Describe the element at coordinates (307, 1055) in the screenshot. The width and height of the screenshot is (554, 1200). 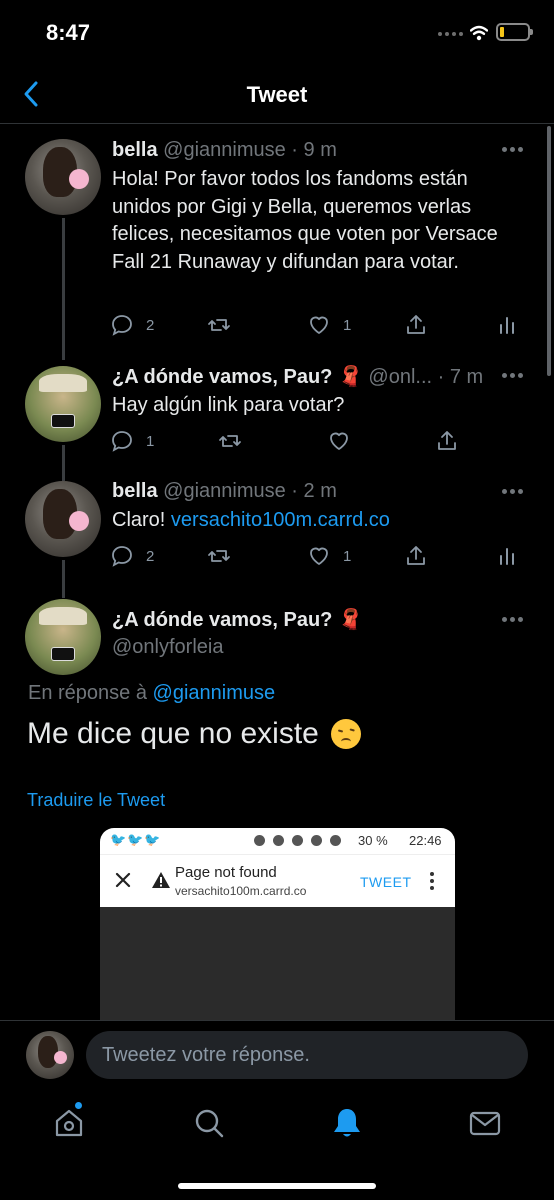
I see `reply-input` at that location.